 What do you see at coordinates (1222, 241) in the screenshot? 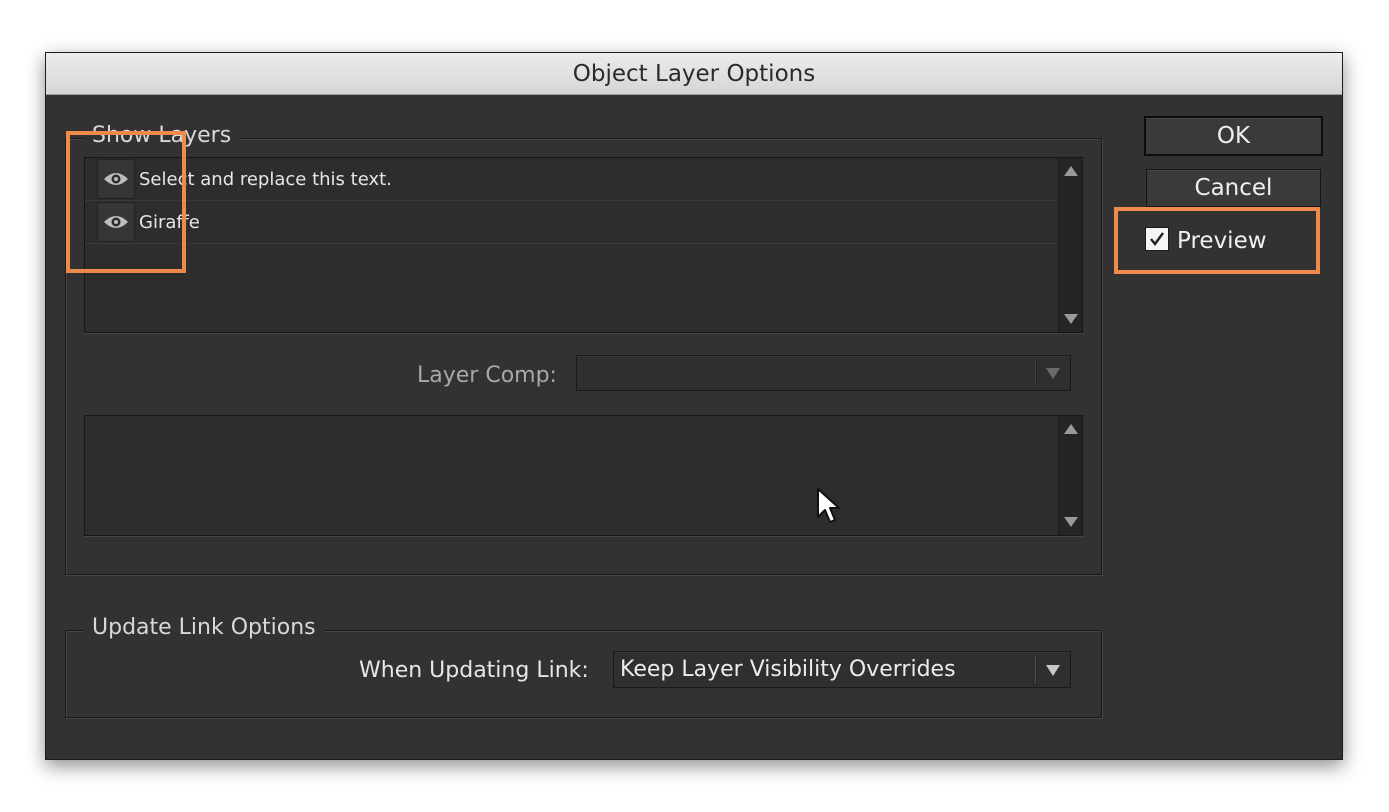
I see `preview-label: Preview` at bounding box center [1222, 241].